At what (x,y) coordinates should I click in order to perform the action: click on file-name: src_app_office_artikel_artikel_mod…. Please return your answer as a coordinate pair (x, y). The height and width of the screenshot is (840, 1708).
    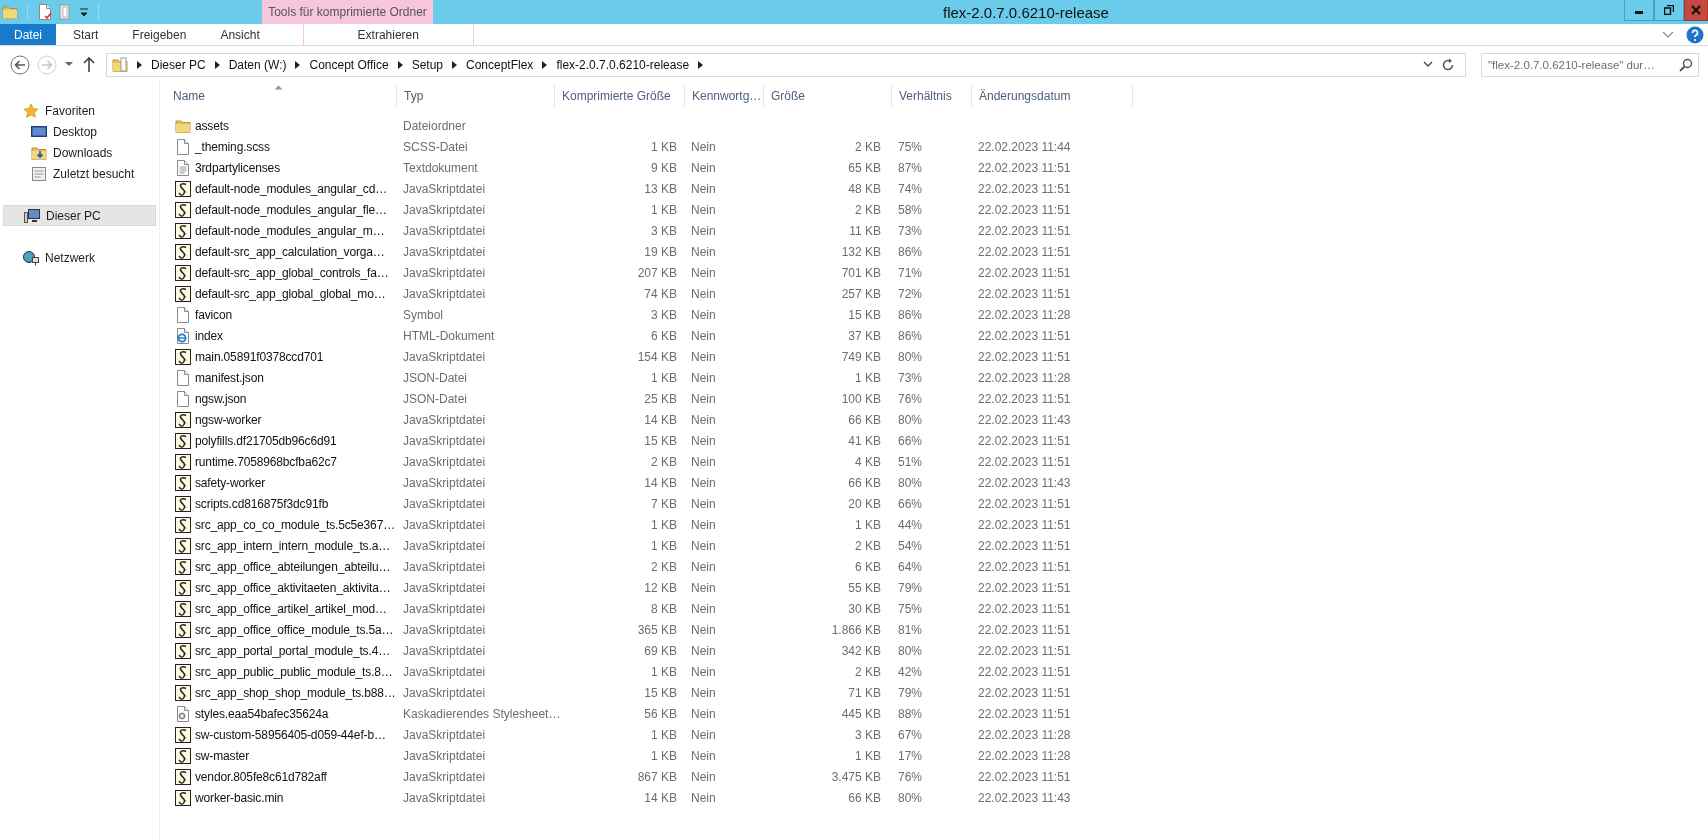
    Looking at the image, I should click on (291, 608).